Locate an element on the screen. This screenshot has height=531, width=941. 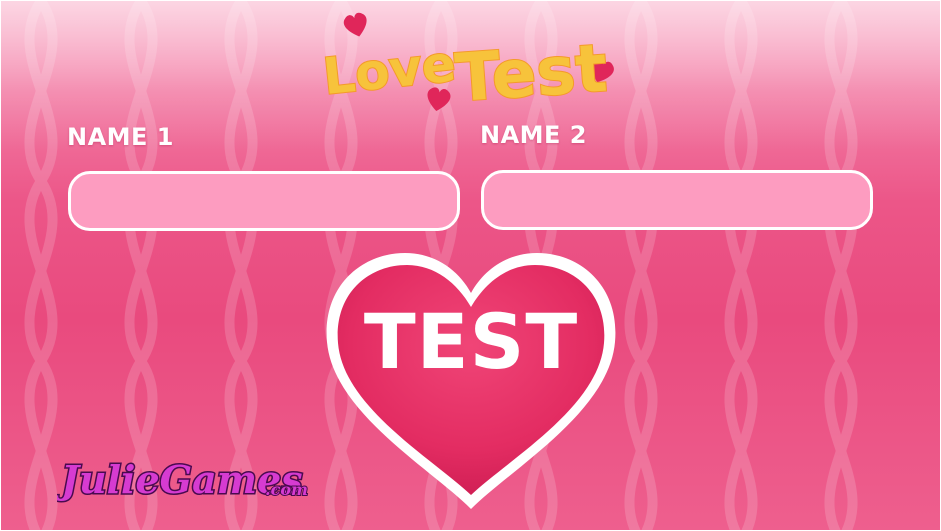
brand-logo: JulieGames .com is located at coordinates (187, 480).